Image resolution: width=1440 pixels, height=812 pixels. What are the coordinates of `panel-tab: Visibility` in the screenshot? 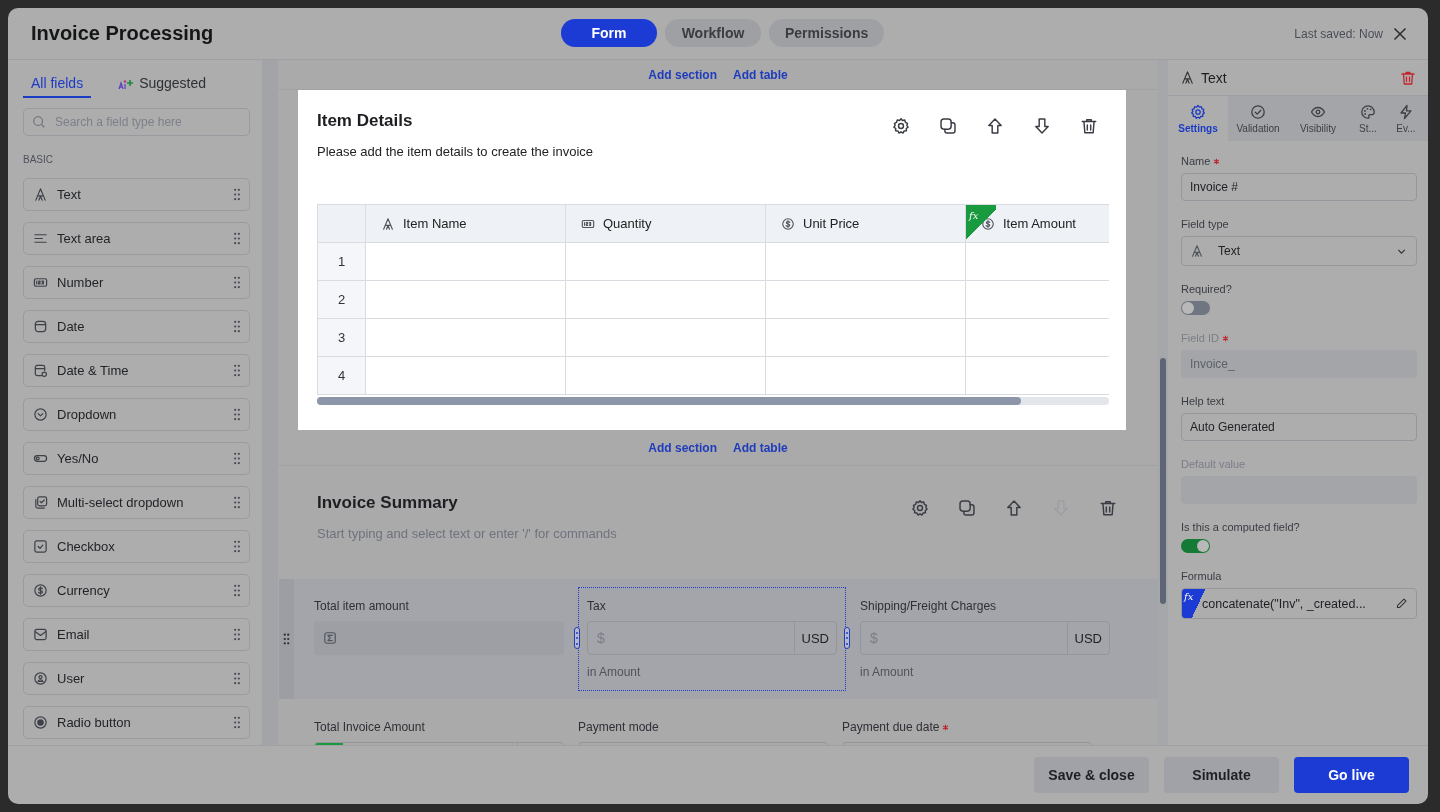 It's located at (1318, 118).